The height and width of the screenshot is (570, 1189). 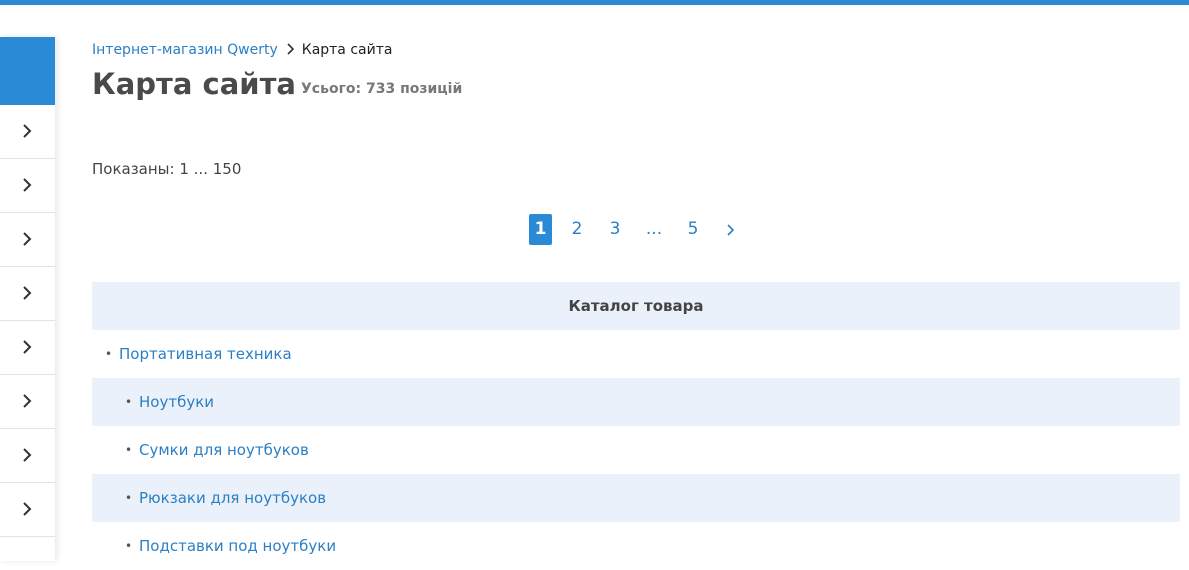 I want to click on table-row: • Подставки под ноутбуки, so click(x=636, y=546).